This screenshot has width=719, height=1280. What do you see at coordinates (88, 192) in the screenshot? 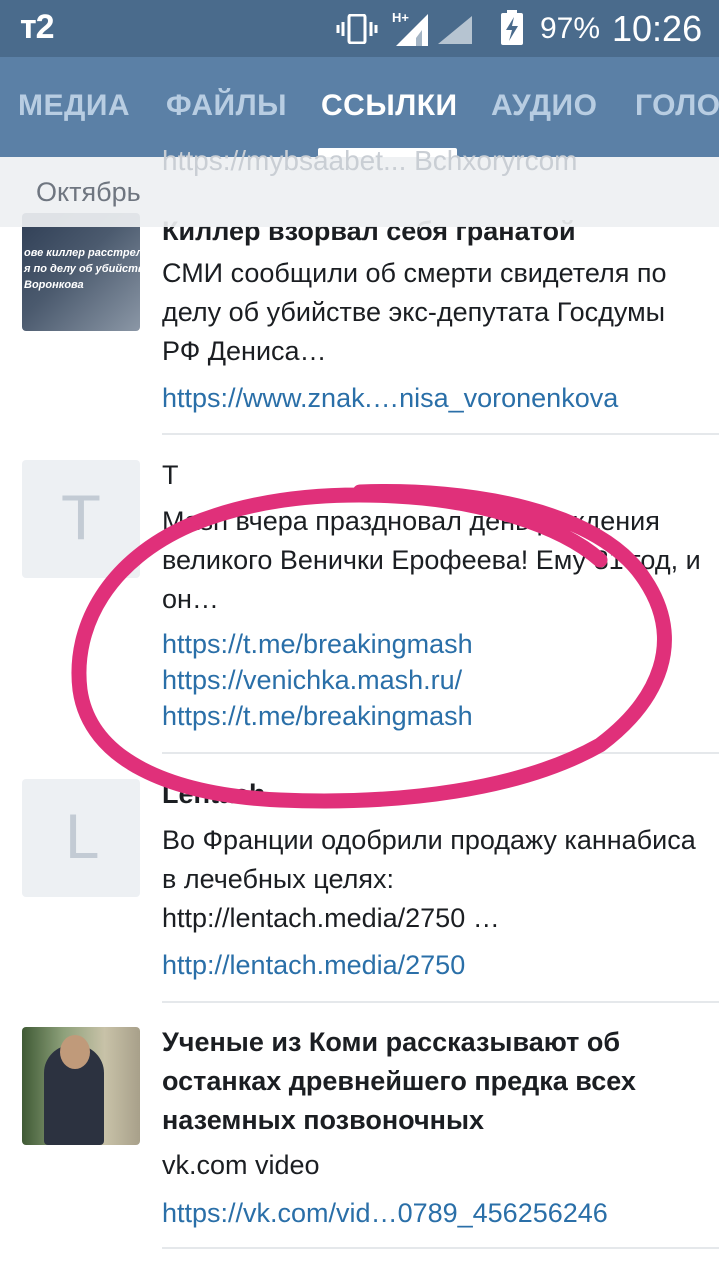
I see `section-month-label: Октябрь` at bounding box center [88, 192].